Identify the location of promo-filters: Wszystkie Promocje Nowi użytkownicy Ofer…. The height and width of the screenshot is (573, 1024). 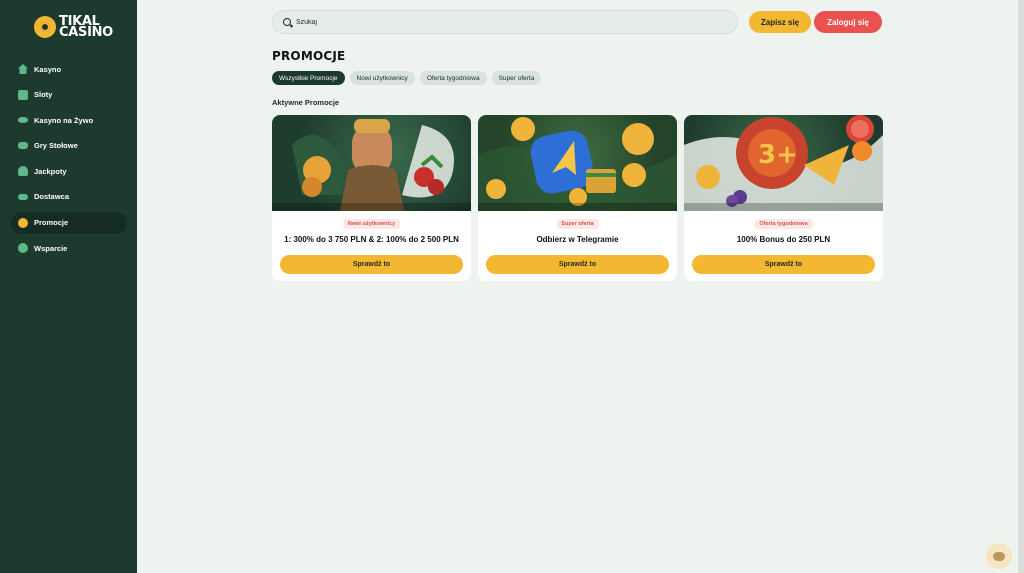
(407, 78).